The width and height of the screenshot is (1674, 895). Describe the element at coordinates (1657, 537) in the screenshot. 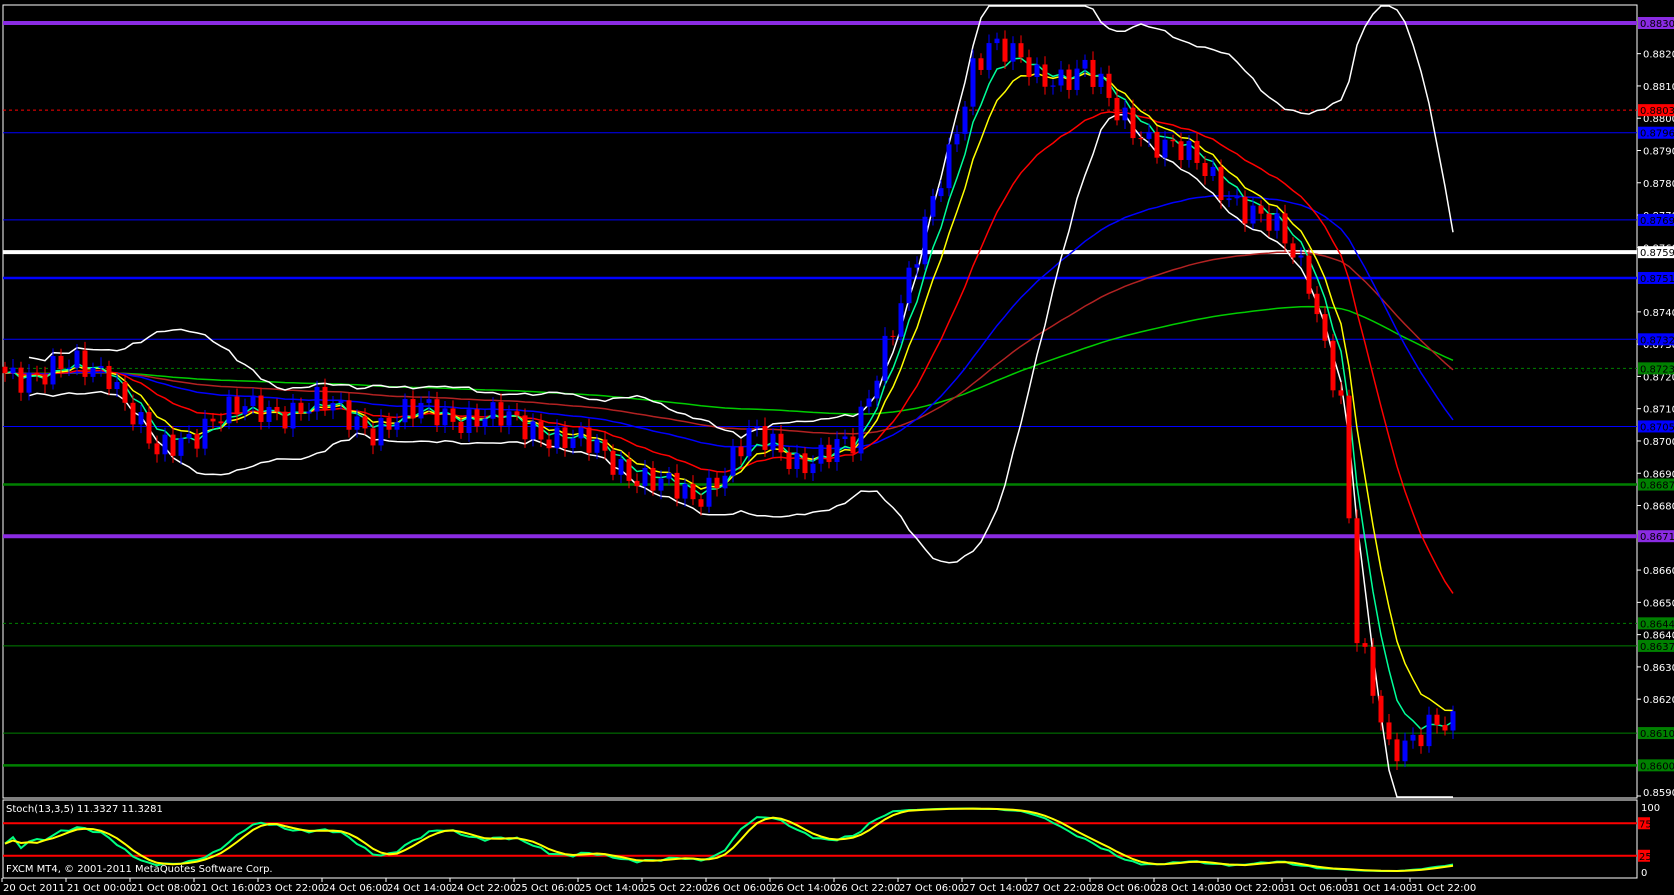

I see `price-level-label: 0.86710` at that location.